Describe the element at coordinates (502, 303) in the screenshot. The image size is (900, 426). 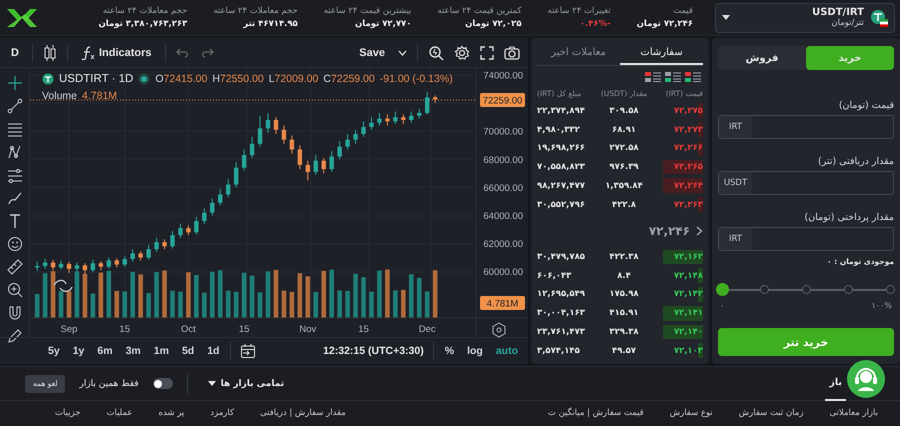
I see `volume-tag: 4.781M` at that location.